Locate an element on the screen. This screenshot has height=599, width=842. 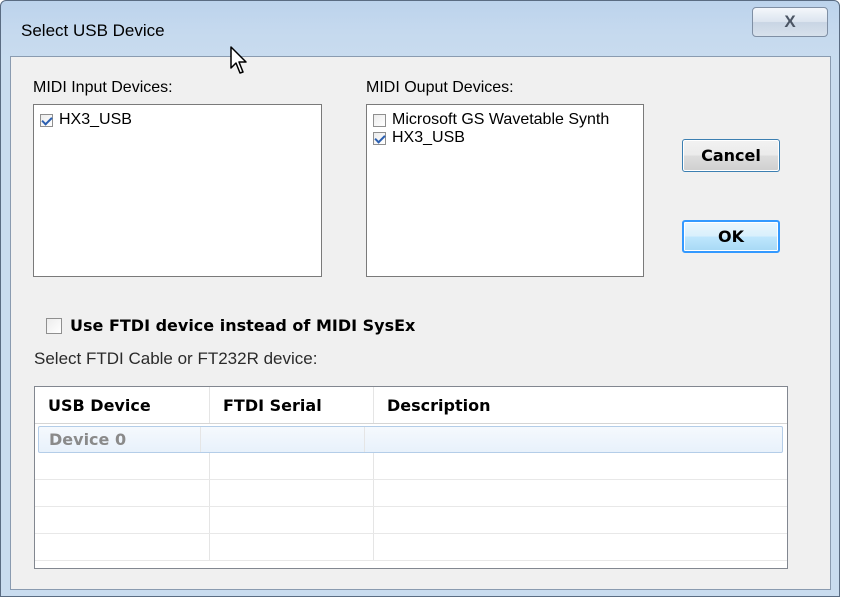
use-ftdi-checkbox-row: Use FTDI device instead of MIDI SysEx is located at coordinates (230, 325).